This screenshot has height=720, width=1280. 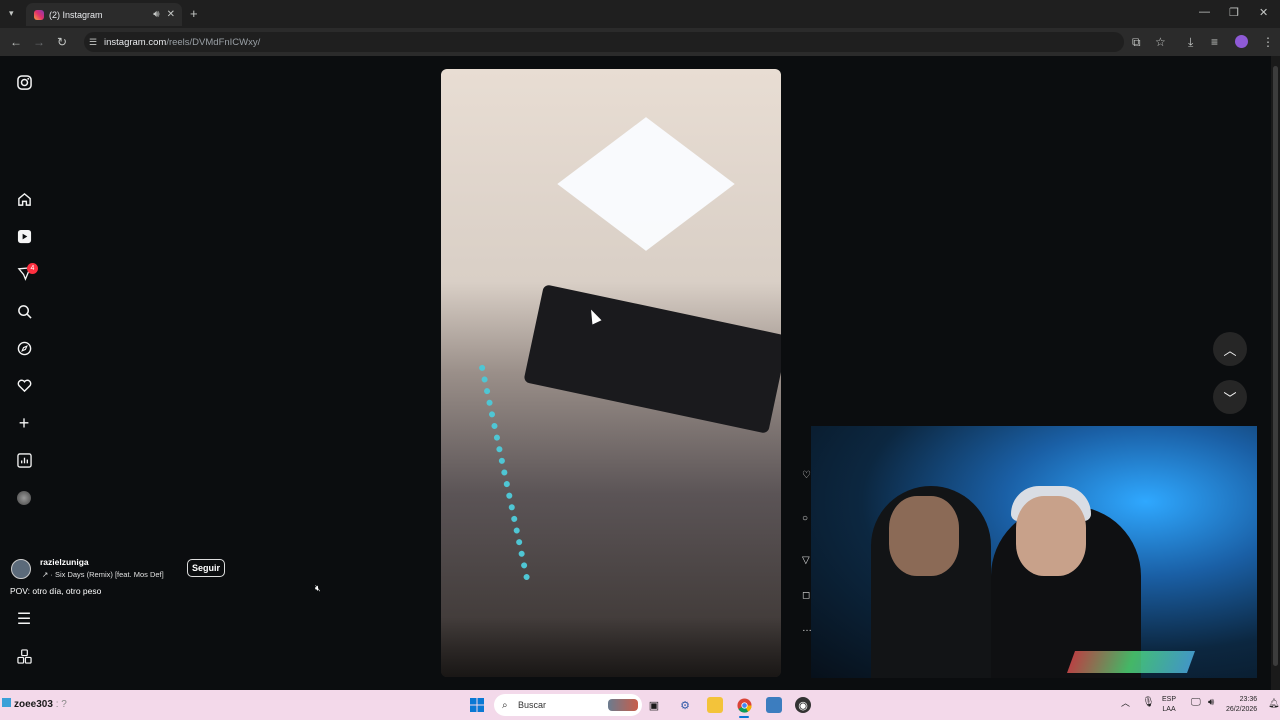 I want to click on search-icon, so click(x=24, y=311).